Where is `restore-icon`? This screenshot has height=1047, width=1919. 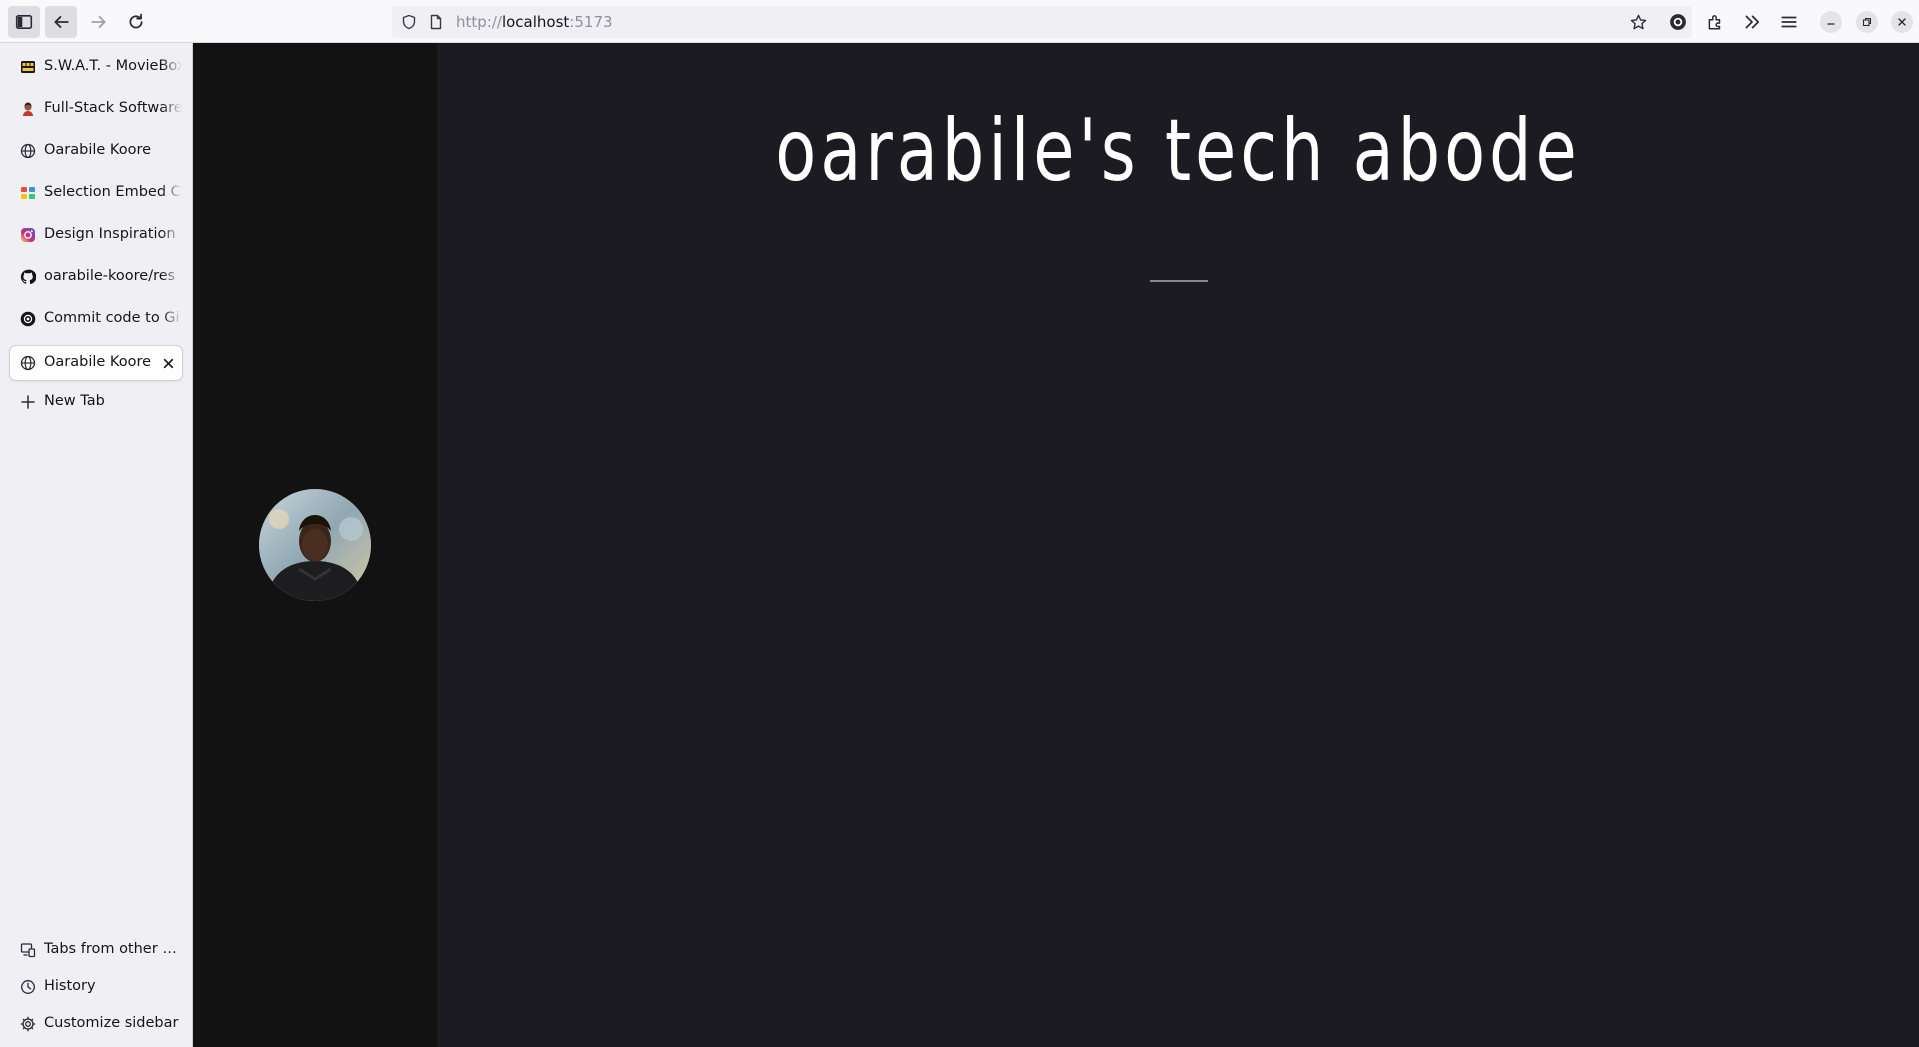 restore-icon is located at coordinates (1867, 22).